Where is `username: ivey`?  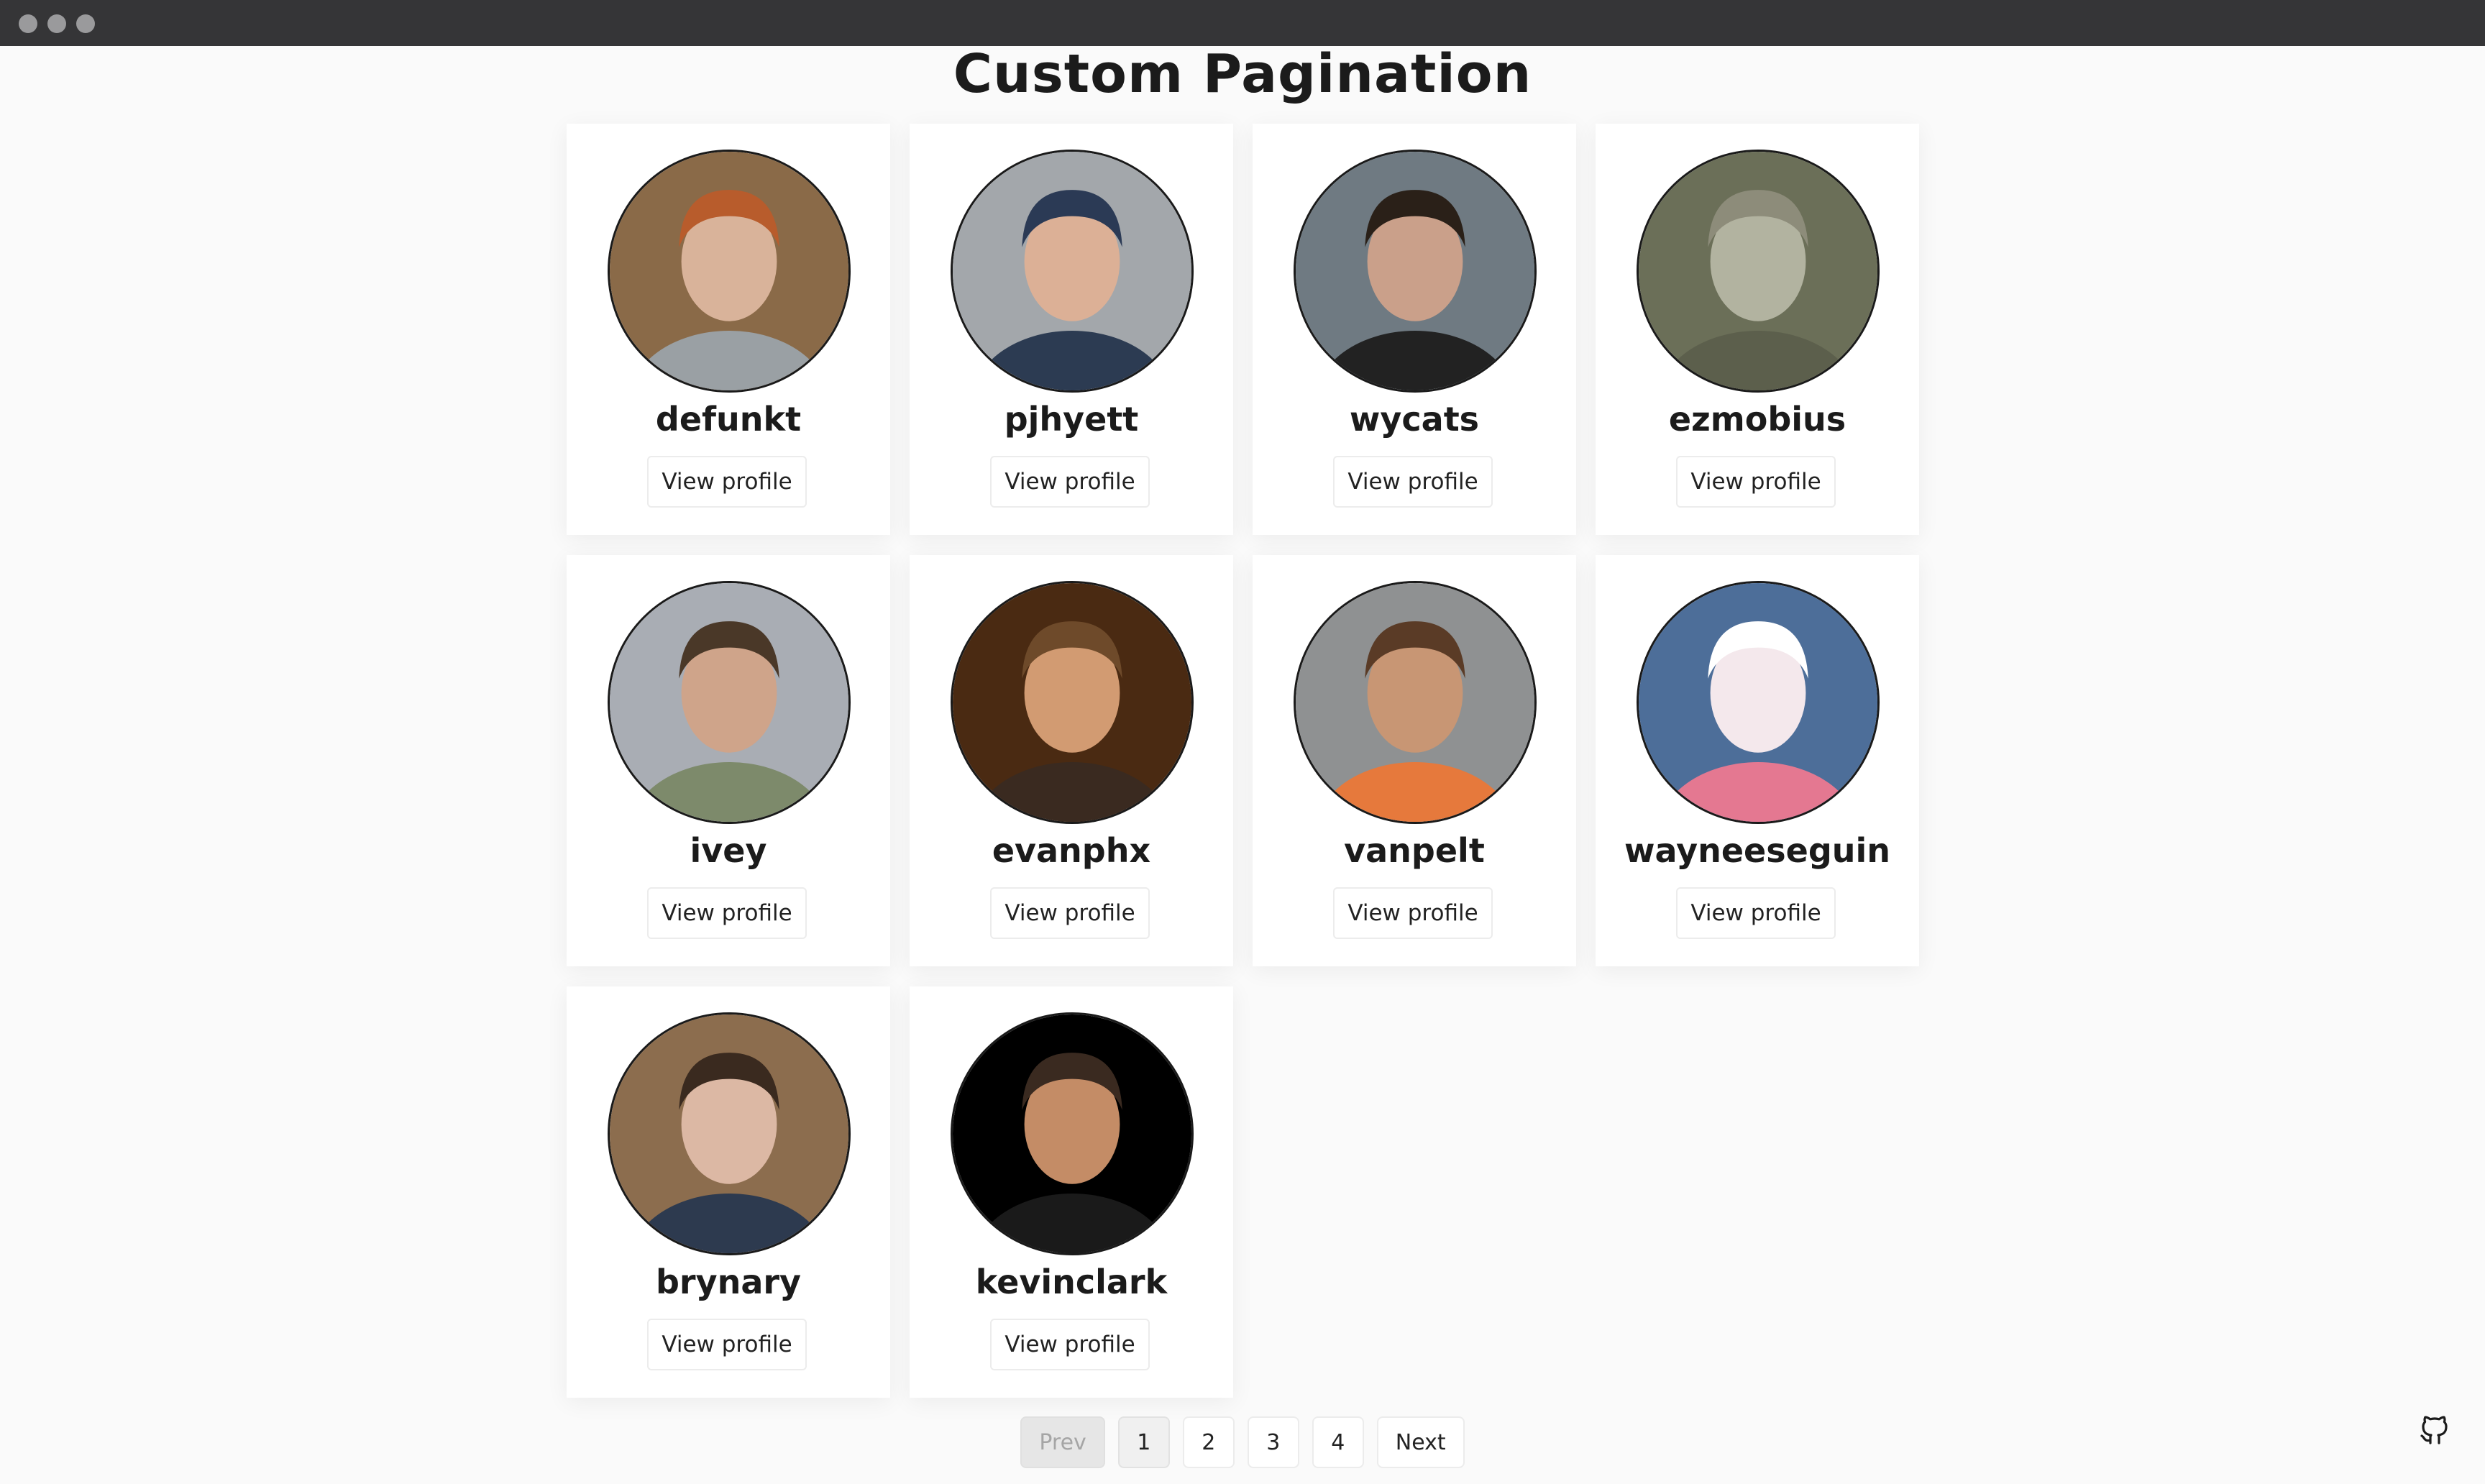 username: ivey is located at coordinates (729, 850).